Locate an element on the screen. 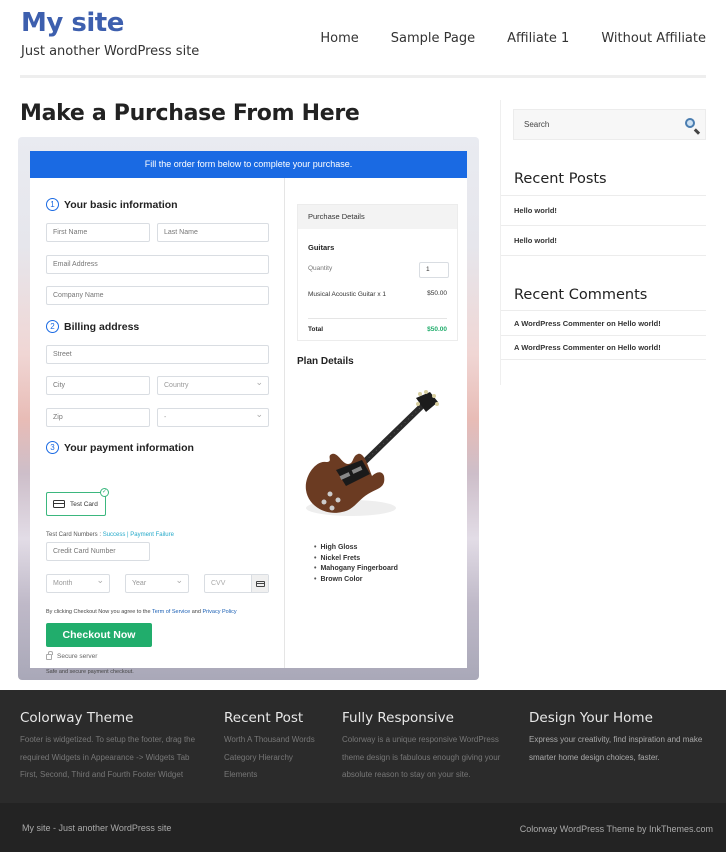  cvv-input: CVV is located at coordinates (236, 583).